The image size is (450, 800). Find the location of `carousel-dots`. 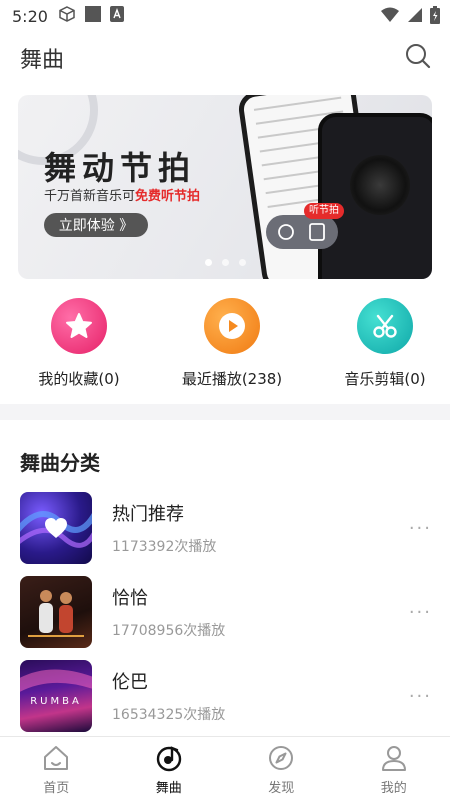

carousel-dots is located at coordinates (225, 262).